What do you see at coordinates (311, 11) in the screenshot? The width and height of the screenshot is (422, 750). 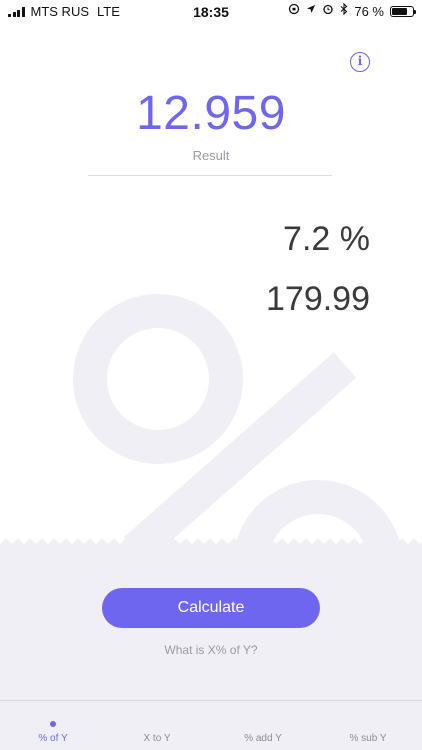 I see `location-icon` at bounding box center [311, 11].